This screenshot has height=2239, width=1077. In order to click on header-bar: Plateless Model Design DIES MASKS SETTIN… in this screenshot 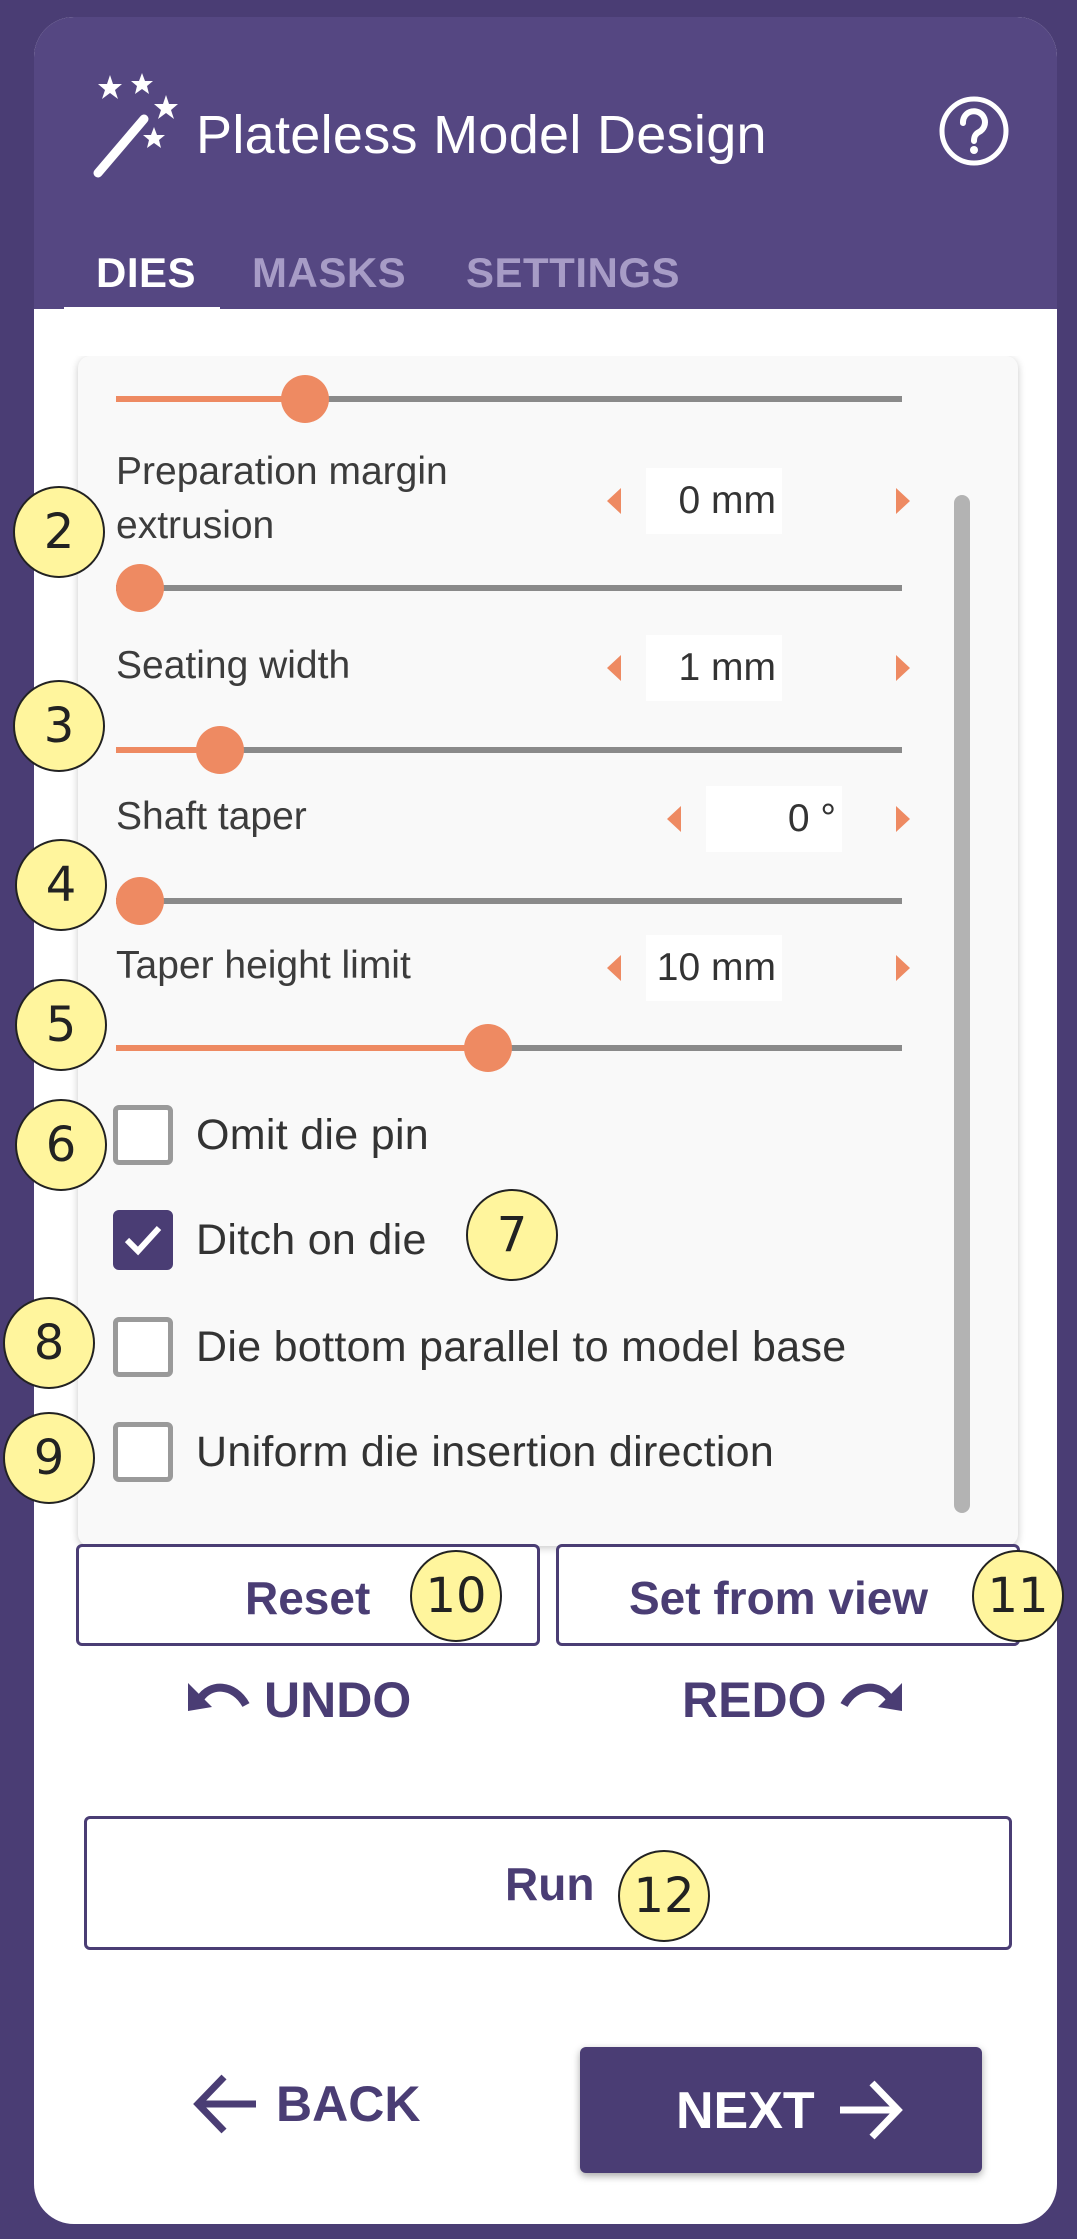, I will do `click(545, 163)`.